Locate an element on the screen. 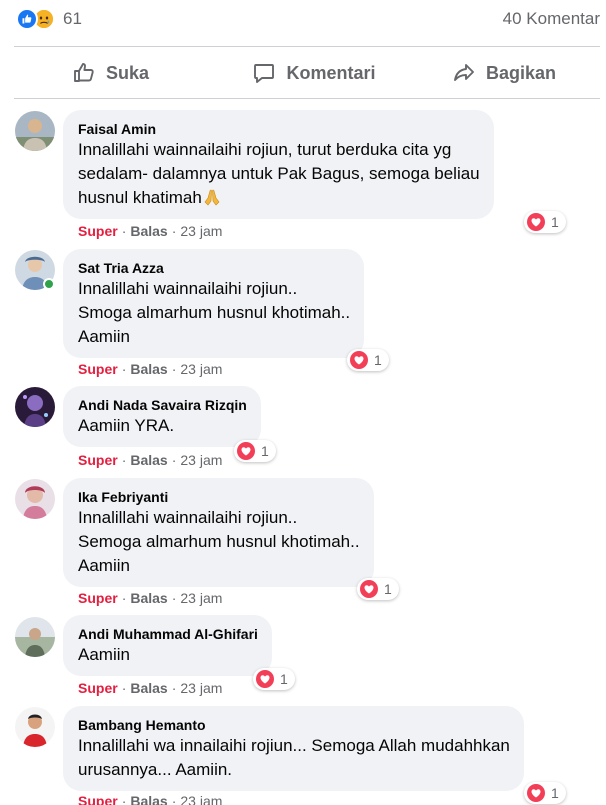 The image size is (606, 805). comment-text-line: husnul khatimah is located at coordinates (140, 197).